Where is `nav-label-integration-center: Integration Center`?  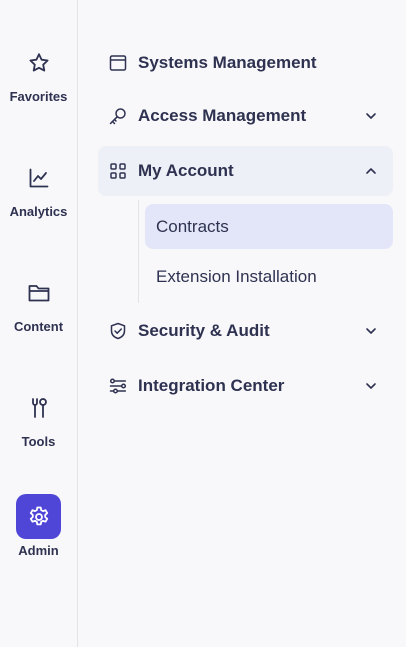 nav-label-integration-center: Integration Center is located at coordinates (211, 385).